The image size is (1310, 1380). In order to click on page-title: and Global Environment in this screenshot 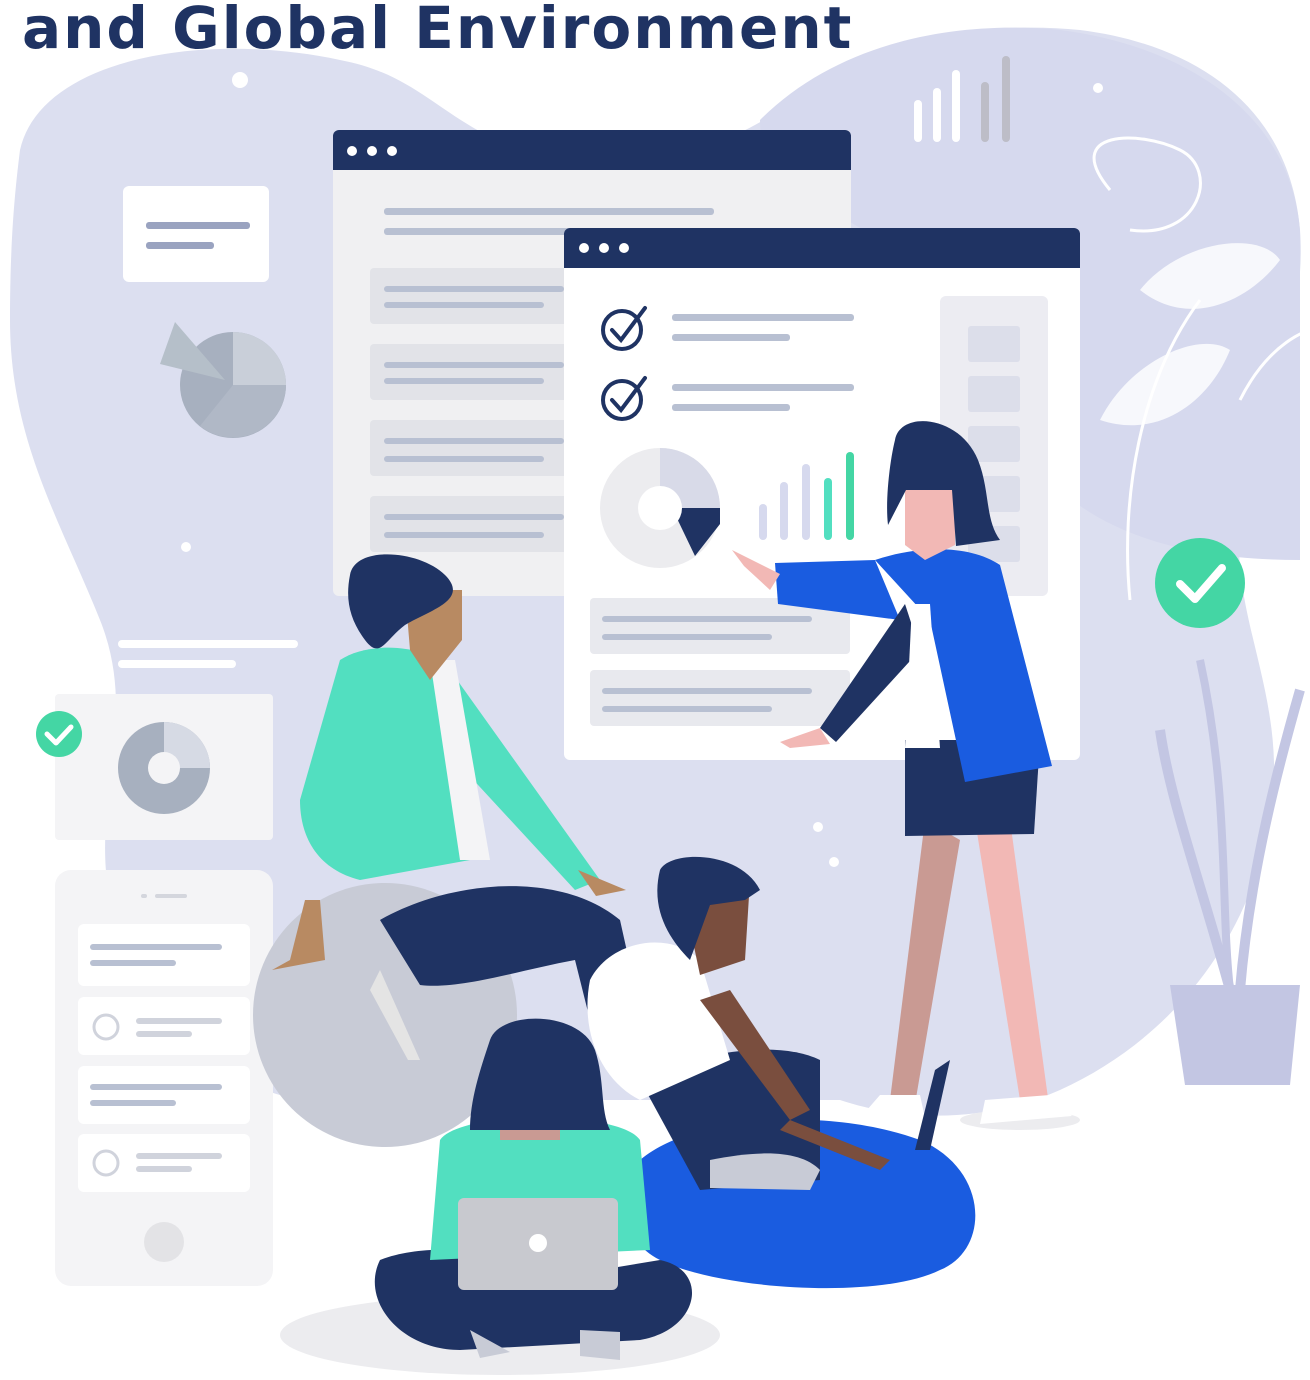, I will do `click(438, 31)`.